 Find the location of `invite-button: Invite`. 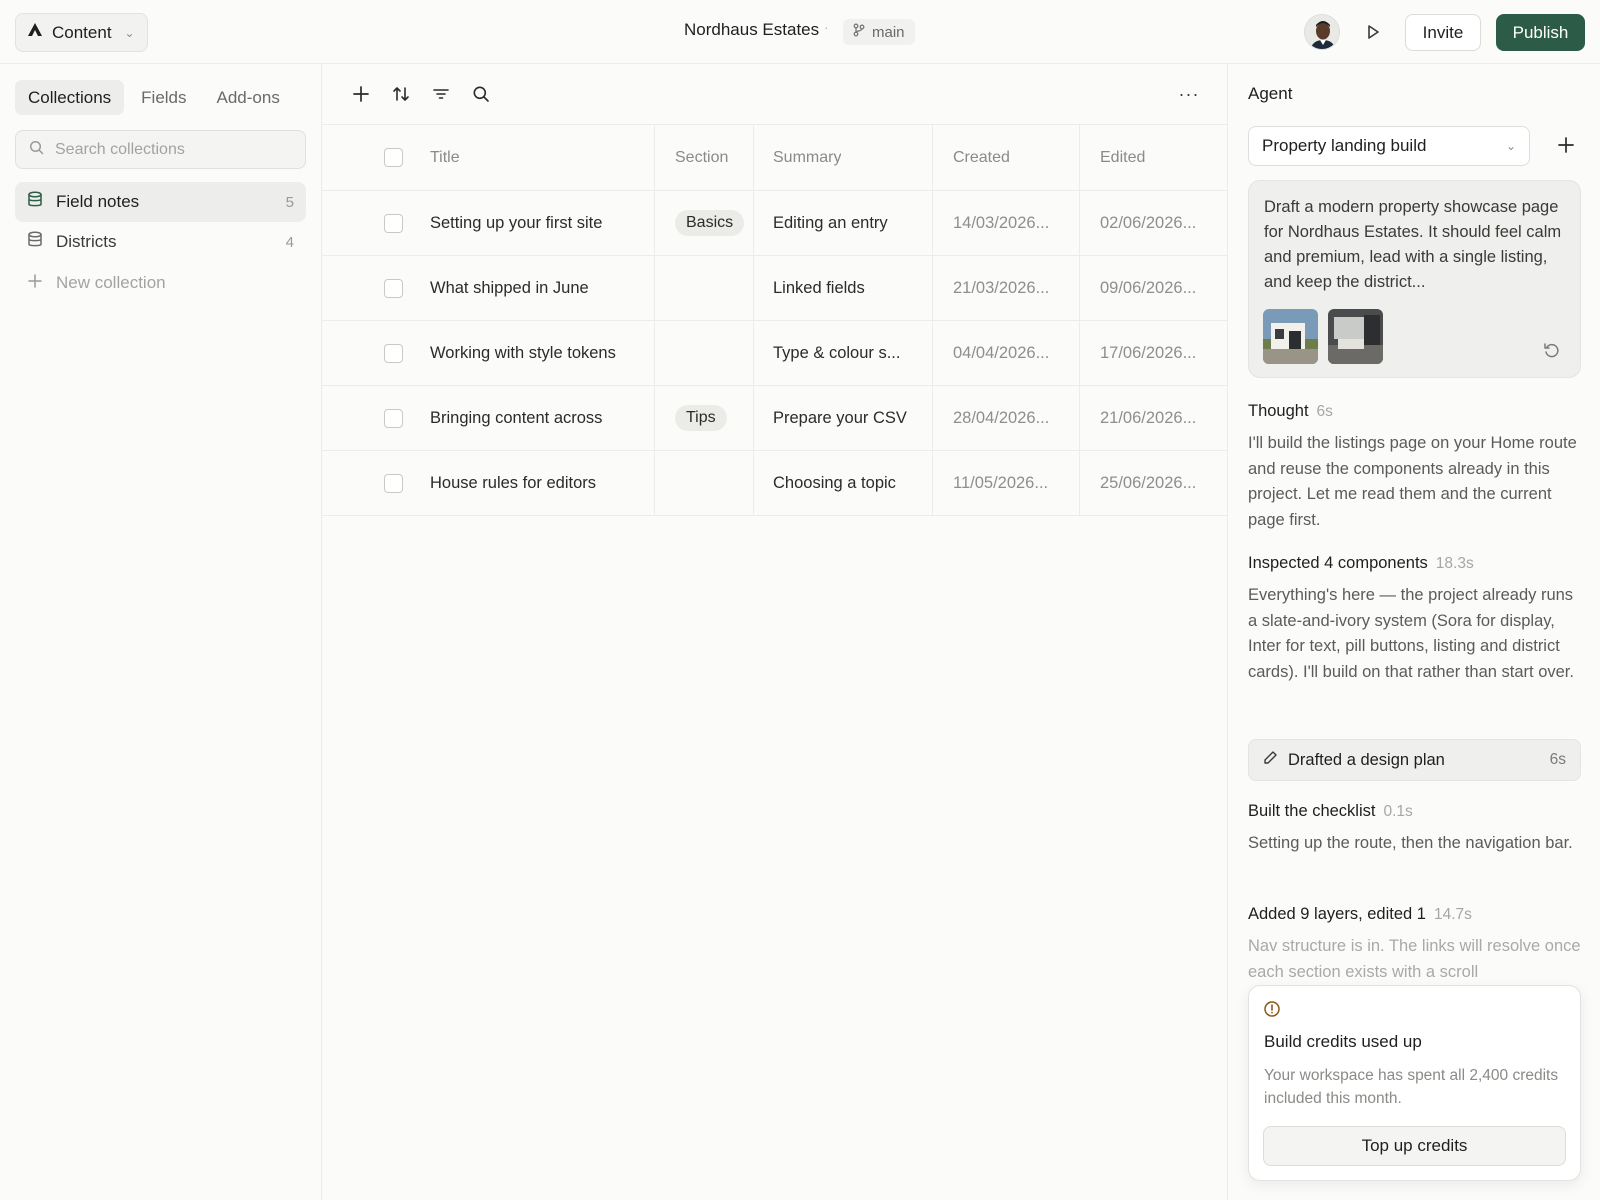

invite-button: Invite is located at coordinates (1443, 32).